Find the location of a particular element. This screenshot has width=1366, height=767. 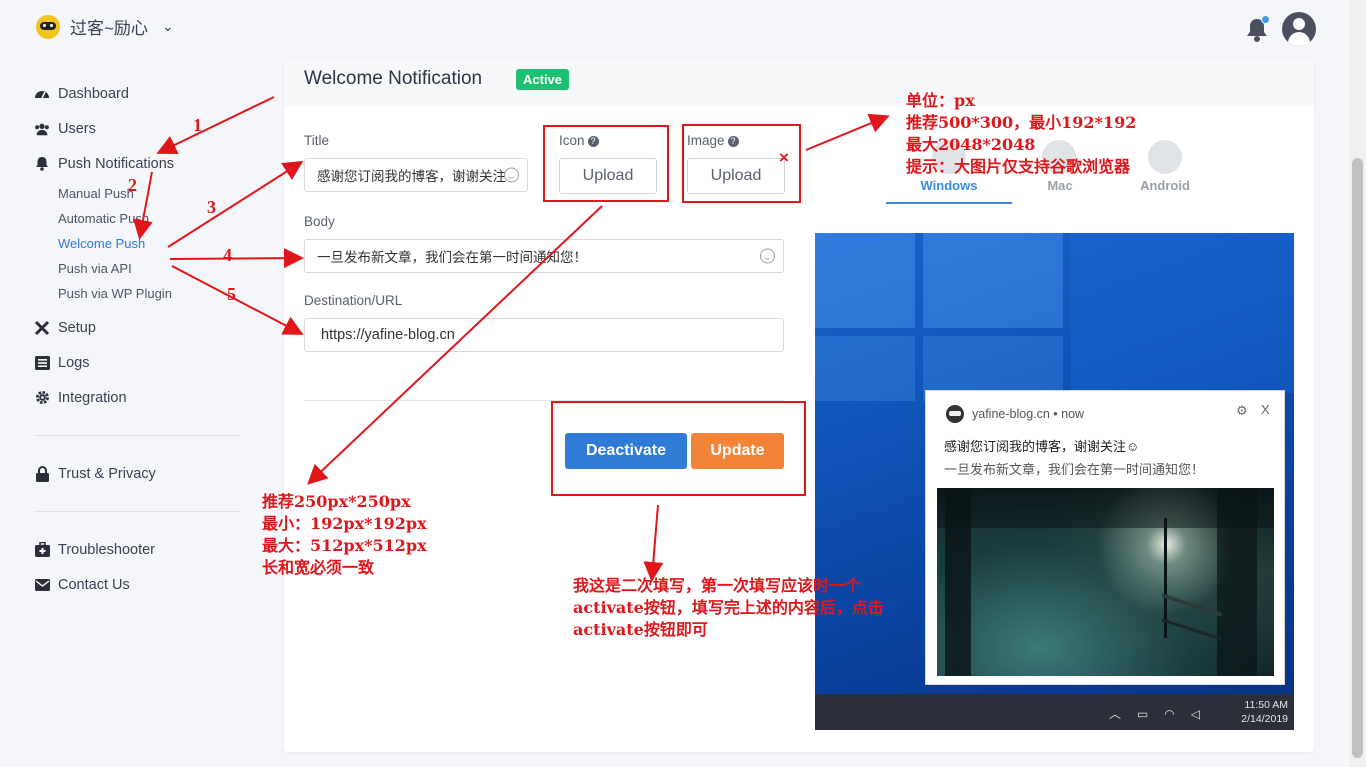

title-field: 感谢您订阅我的博客，谢谢关注 is located at coordinates (416, 175).